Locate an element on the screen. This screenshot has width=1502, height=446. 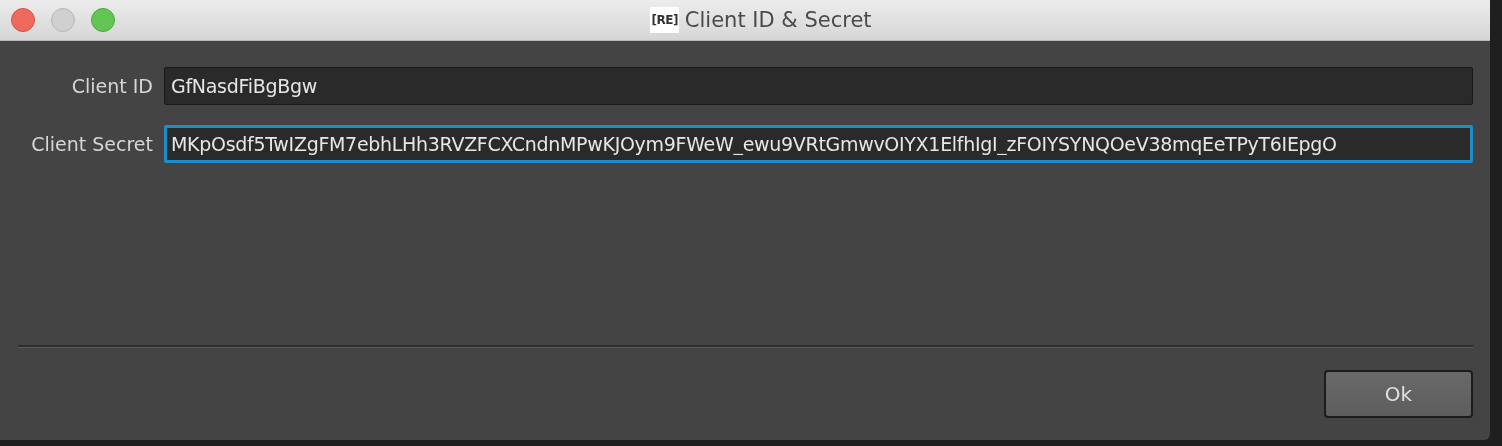
ok-button: Ok is located at coordinates (1398, 394).